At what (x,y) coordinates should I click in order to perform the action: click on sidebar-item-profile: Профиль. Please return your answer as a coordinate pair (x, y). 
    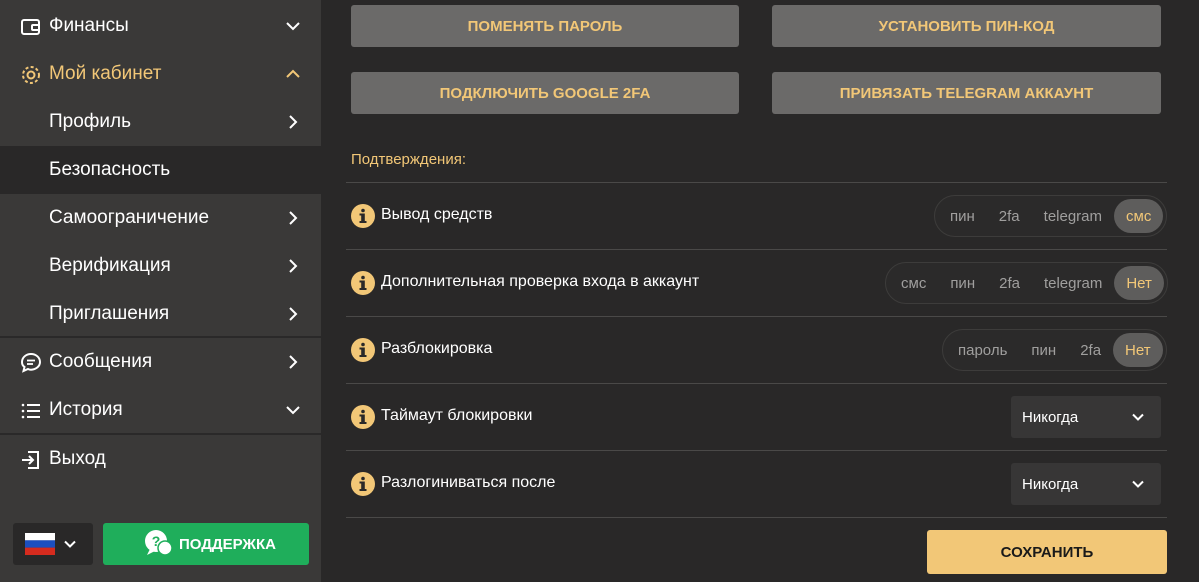
    Looking at the image, I should click on (160, 122).